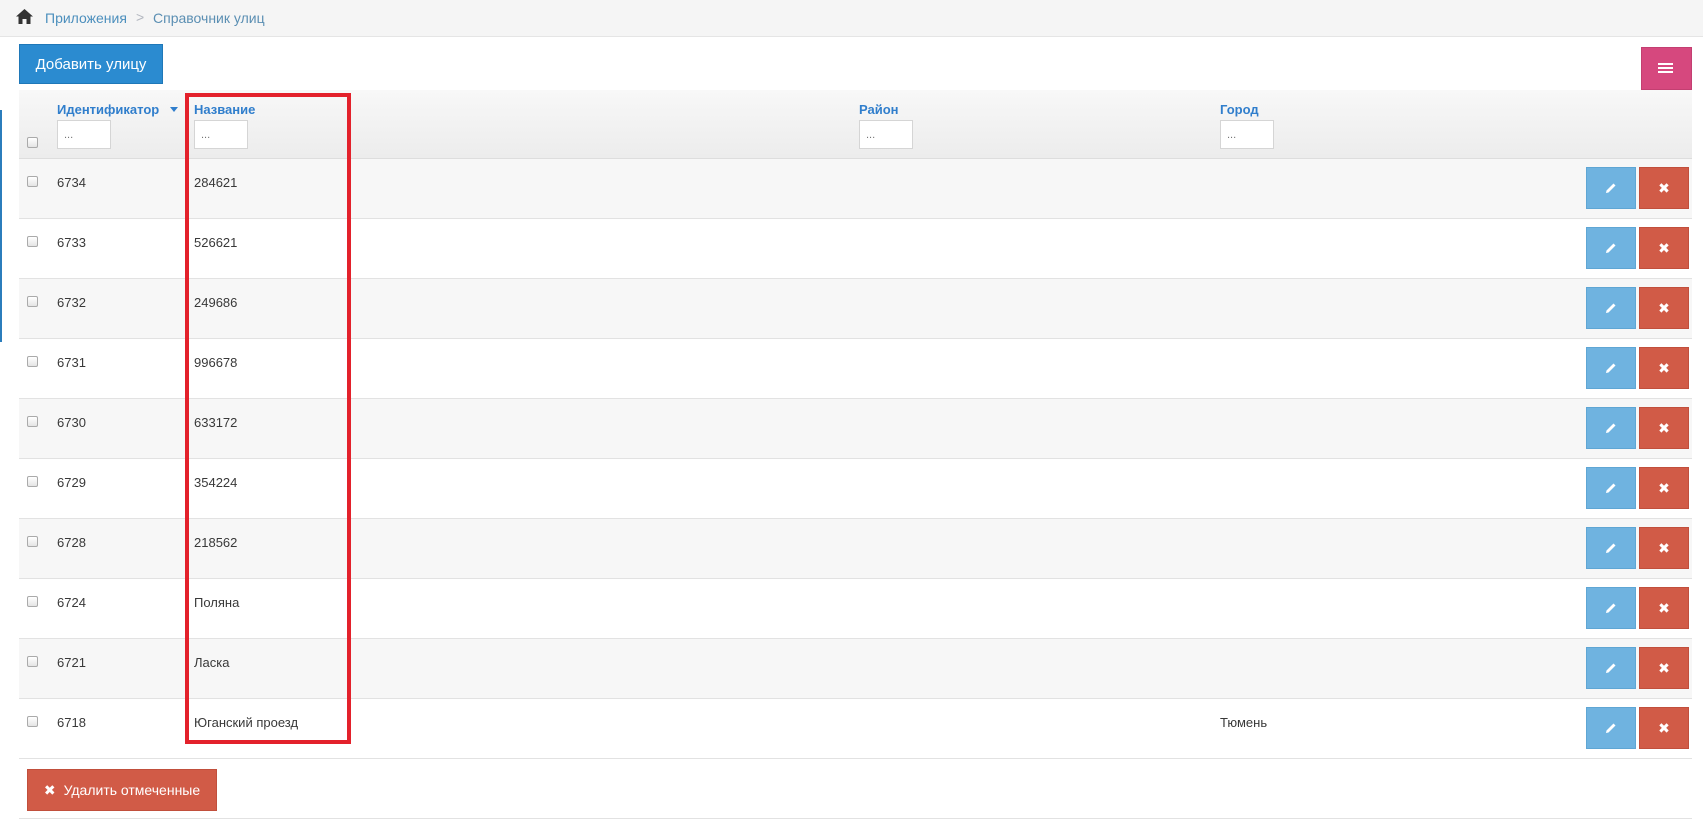 This screenshot has height=834, width=1703. Describe the element at coordinates (1244, 722) in the screenshot. I see `cell-city: Тюмень` at that location.